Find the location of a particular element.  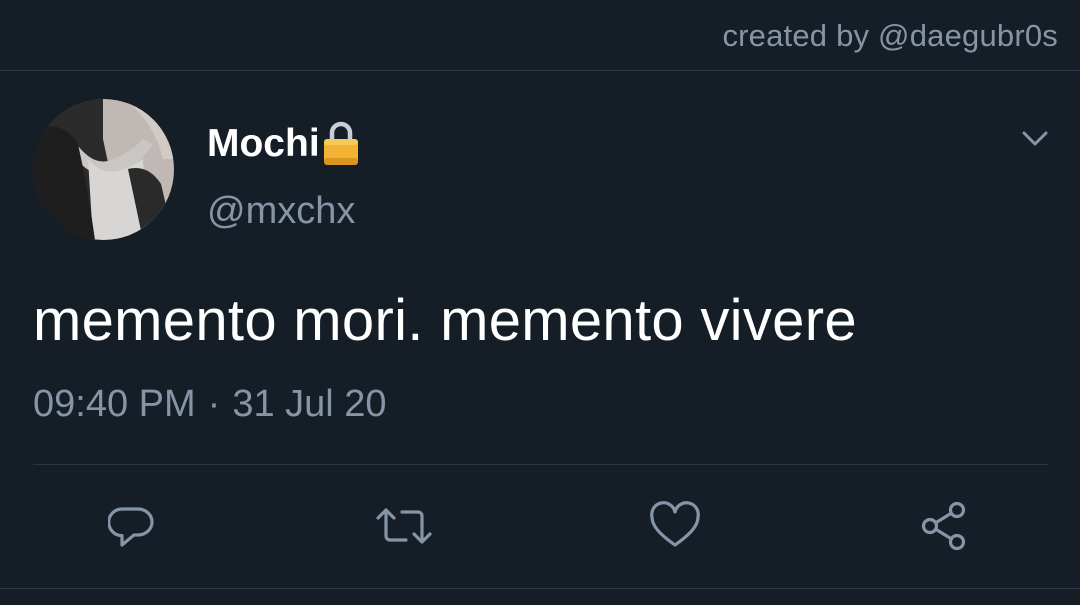

bottom-divider is located at coordinates (540, 588).